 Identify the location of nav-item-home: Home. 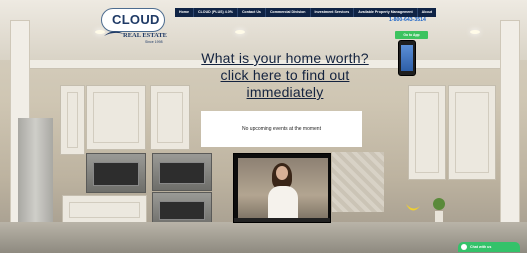
(184, 12).